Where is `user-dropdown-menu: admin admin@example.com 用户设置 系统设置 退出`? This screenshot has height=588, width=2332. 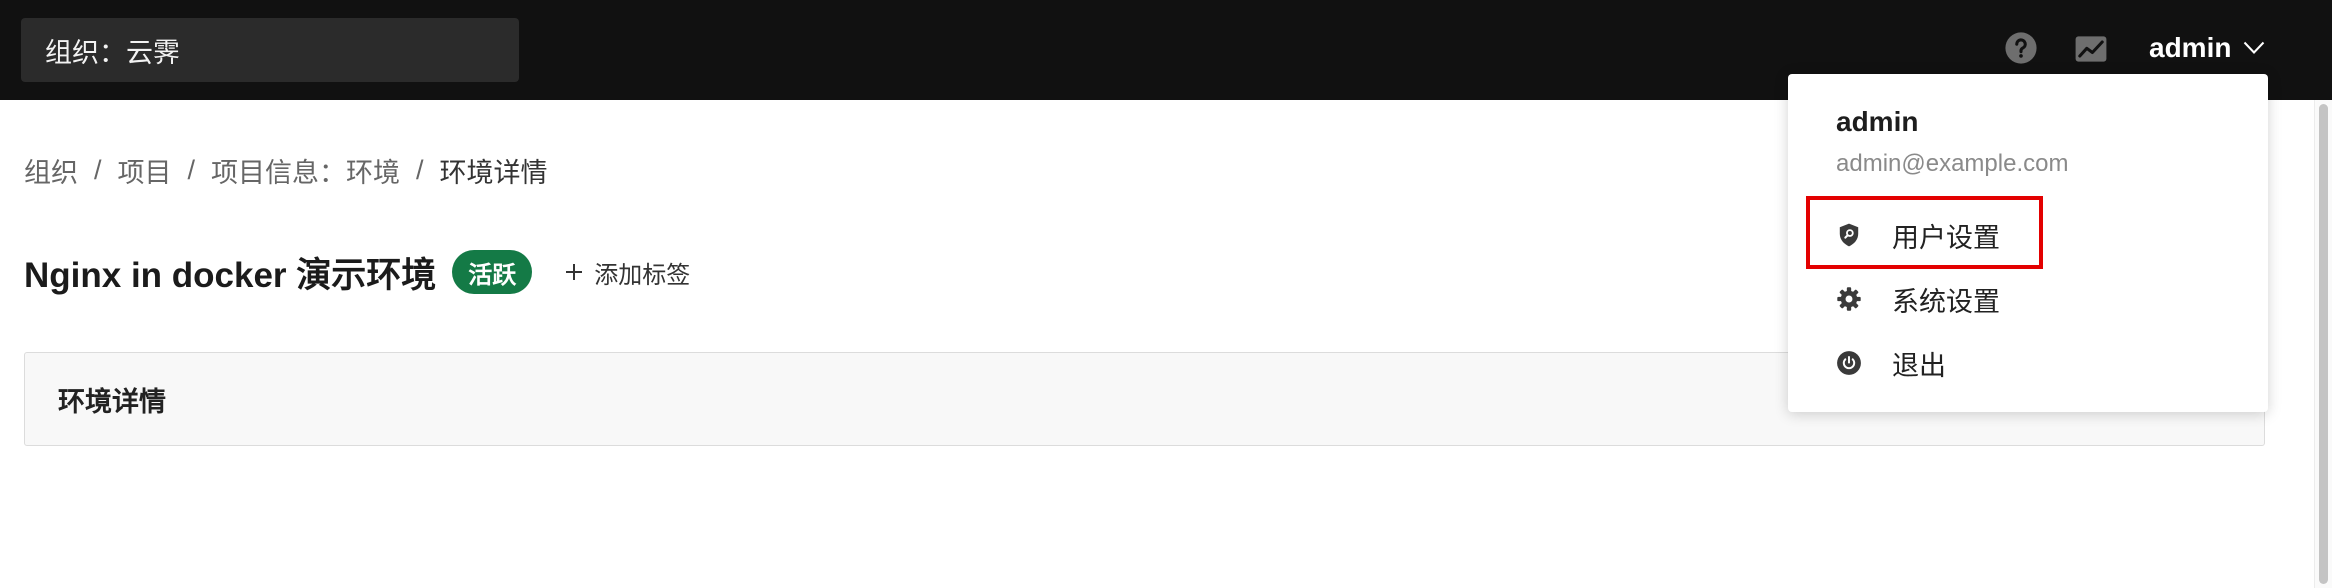
user-dropdown-menu: admin admin@example.com 用户设置 系统设置 退出 is located at coordinates (2028, 243).